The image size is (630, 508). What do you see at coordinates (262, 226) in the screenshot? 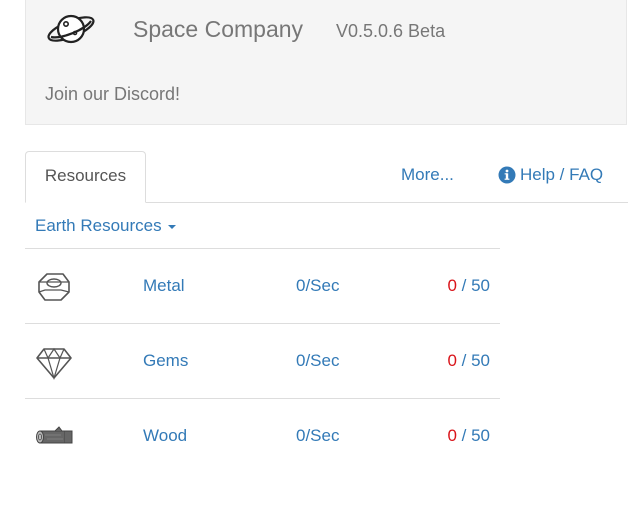
I see `earth-resources-toggle: Earth Resources` at bounding box center [262, 226].